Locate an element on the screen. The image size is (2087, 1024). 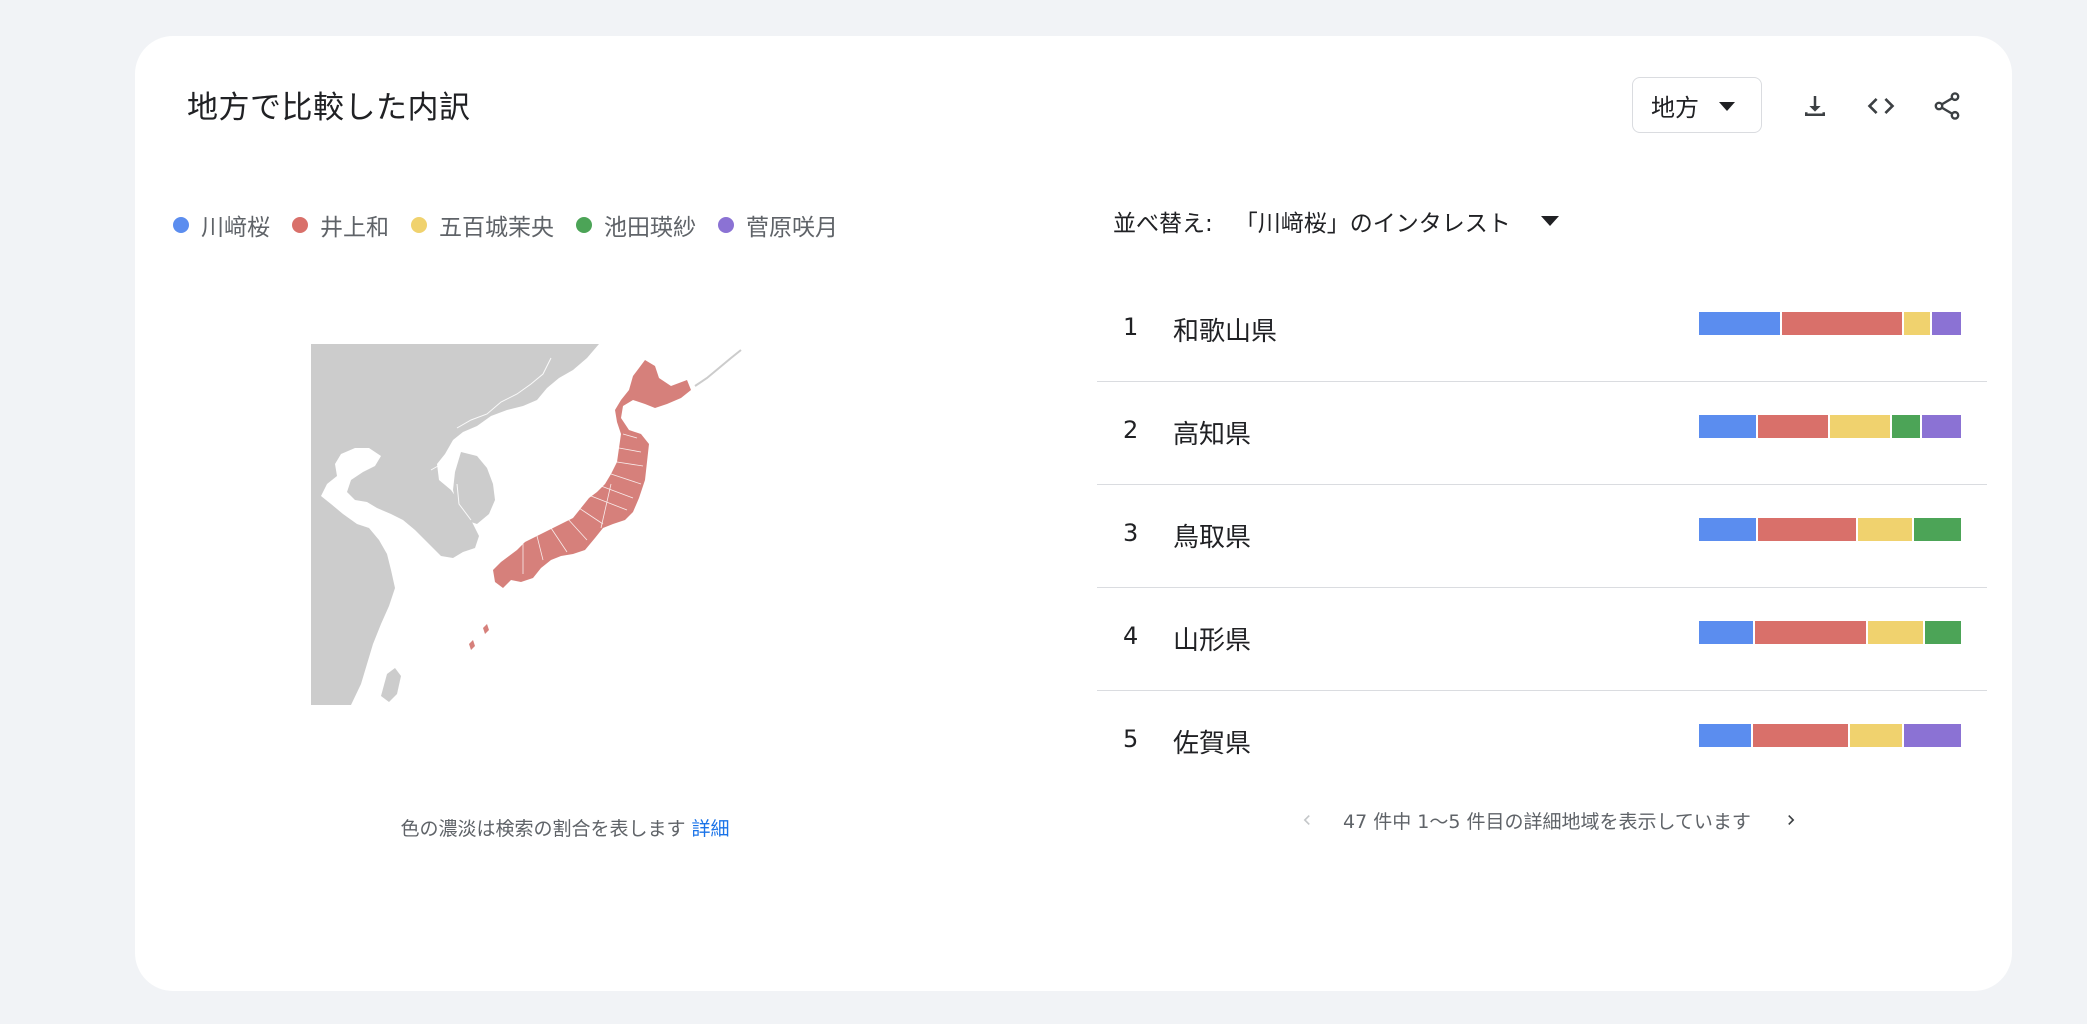
legend: 川﨑桜 井上和 五百城茉央 池田瑛紗 菅原咲月 is located at coordinates (516, 225).